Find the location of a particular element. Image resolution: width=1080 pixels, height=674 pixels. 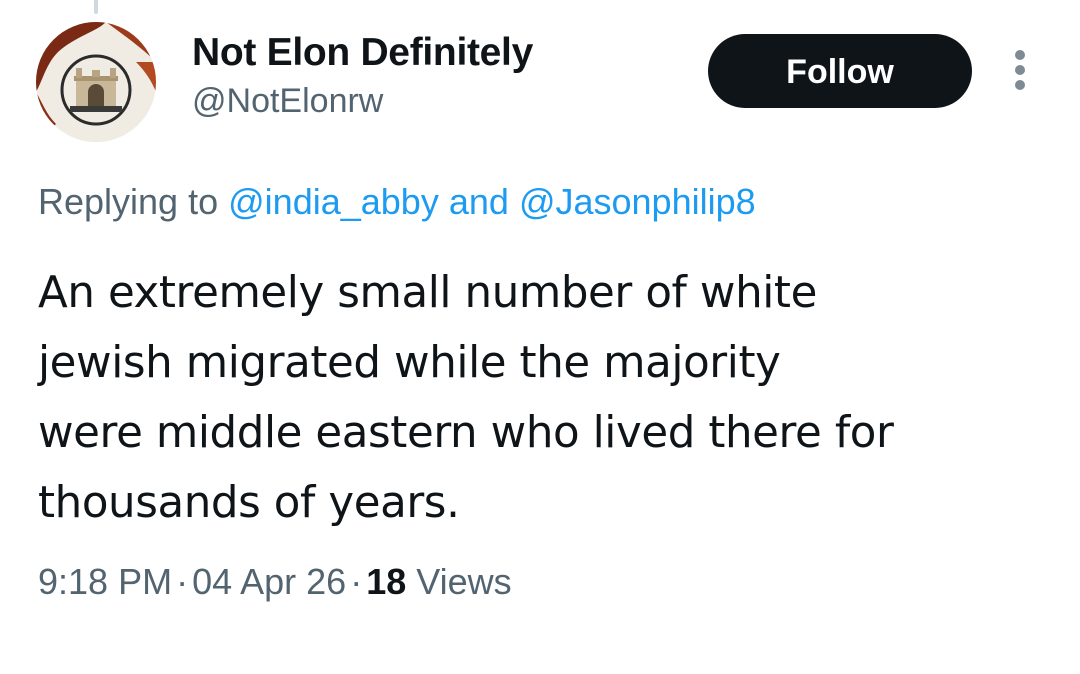

tweet-text-line: thousands of years. is located at coordinates (249, 503).